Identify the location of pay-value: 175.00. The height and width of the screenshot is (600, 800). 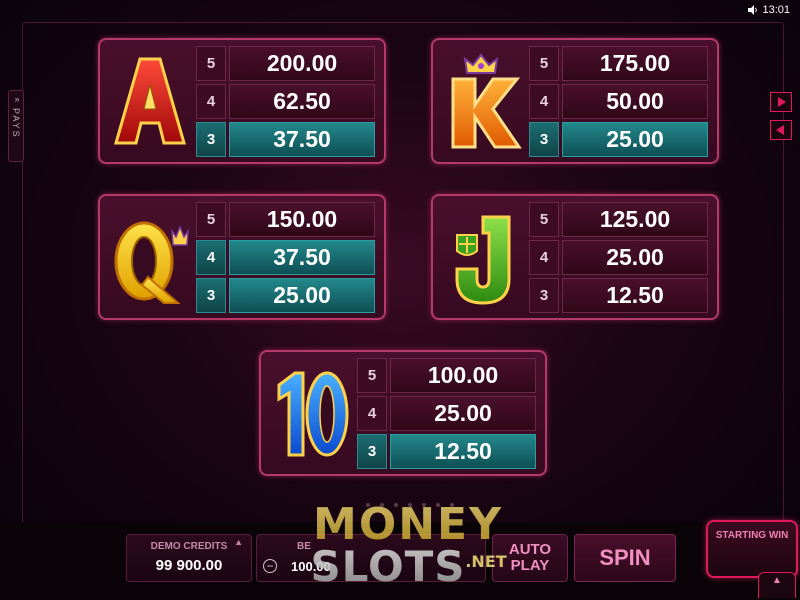
(635, 63).